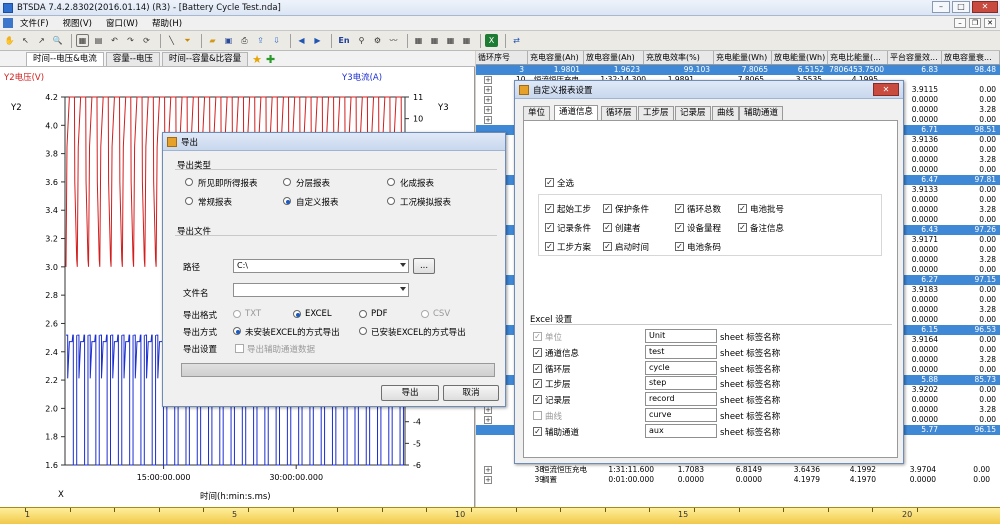 This screenshot has height=524, width=1000. Describe the element at coordinates (800, 57) in the screenshot. I see `grid-column-header: 放电能量(Wh)` at that location.